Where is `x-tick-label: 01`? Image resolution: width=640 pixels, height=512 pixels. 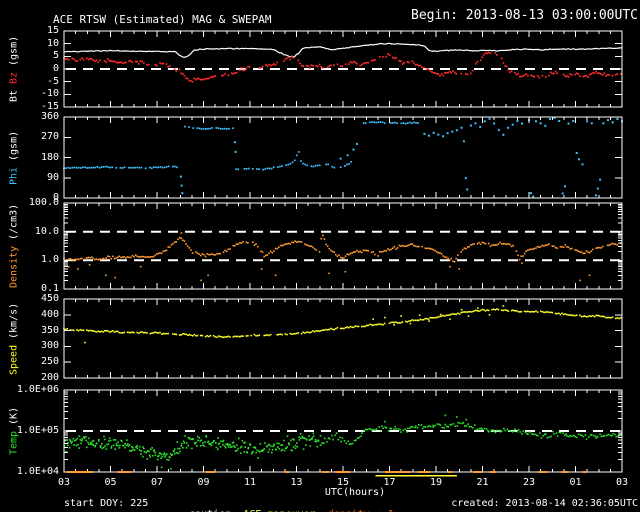
x-tick-label: 01 is located at coordinates (575, 482).